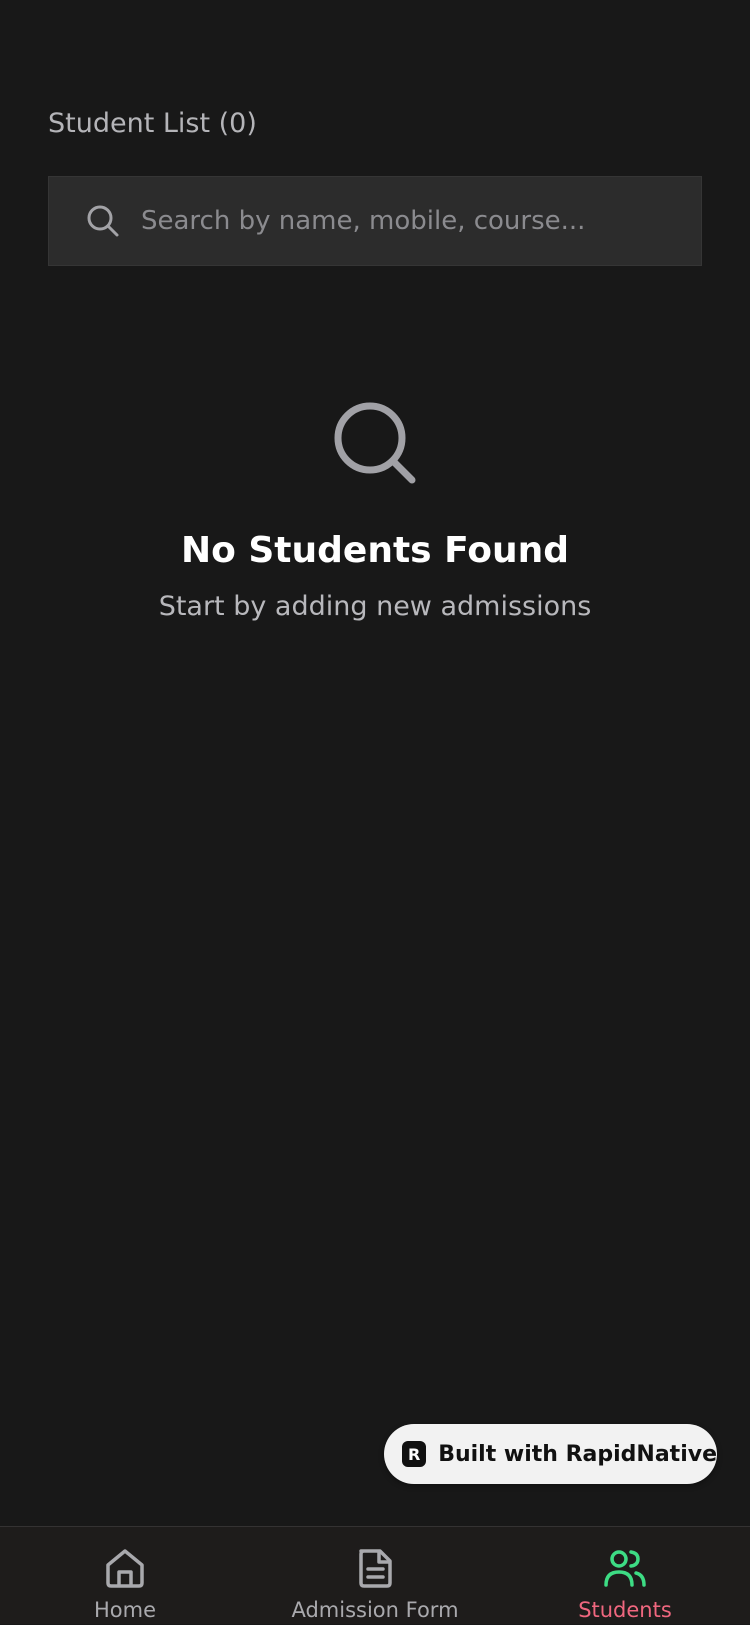 The height and width of the screenshot is (1625, 750). I want to click on search-input, so click(411, 221).